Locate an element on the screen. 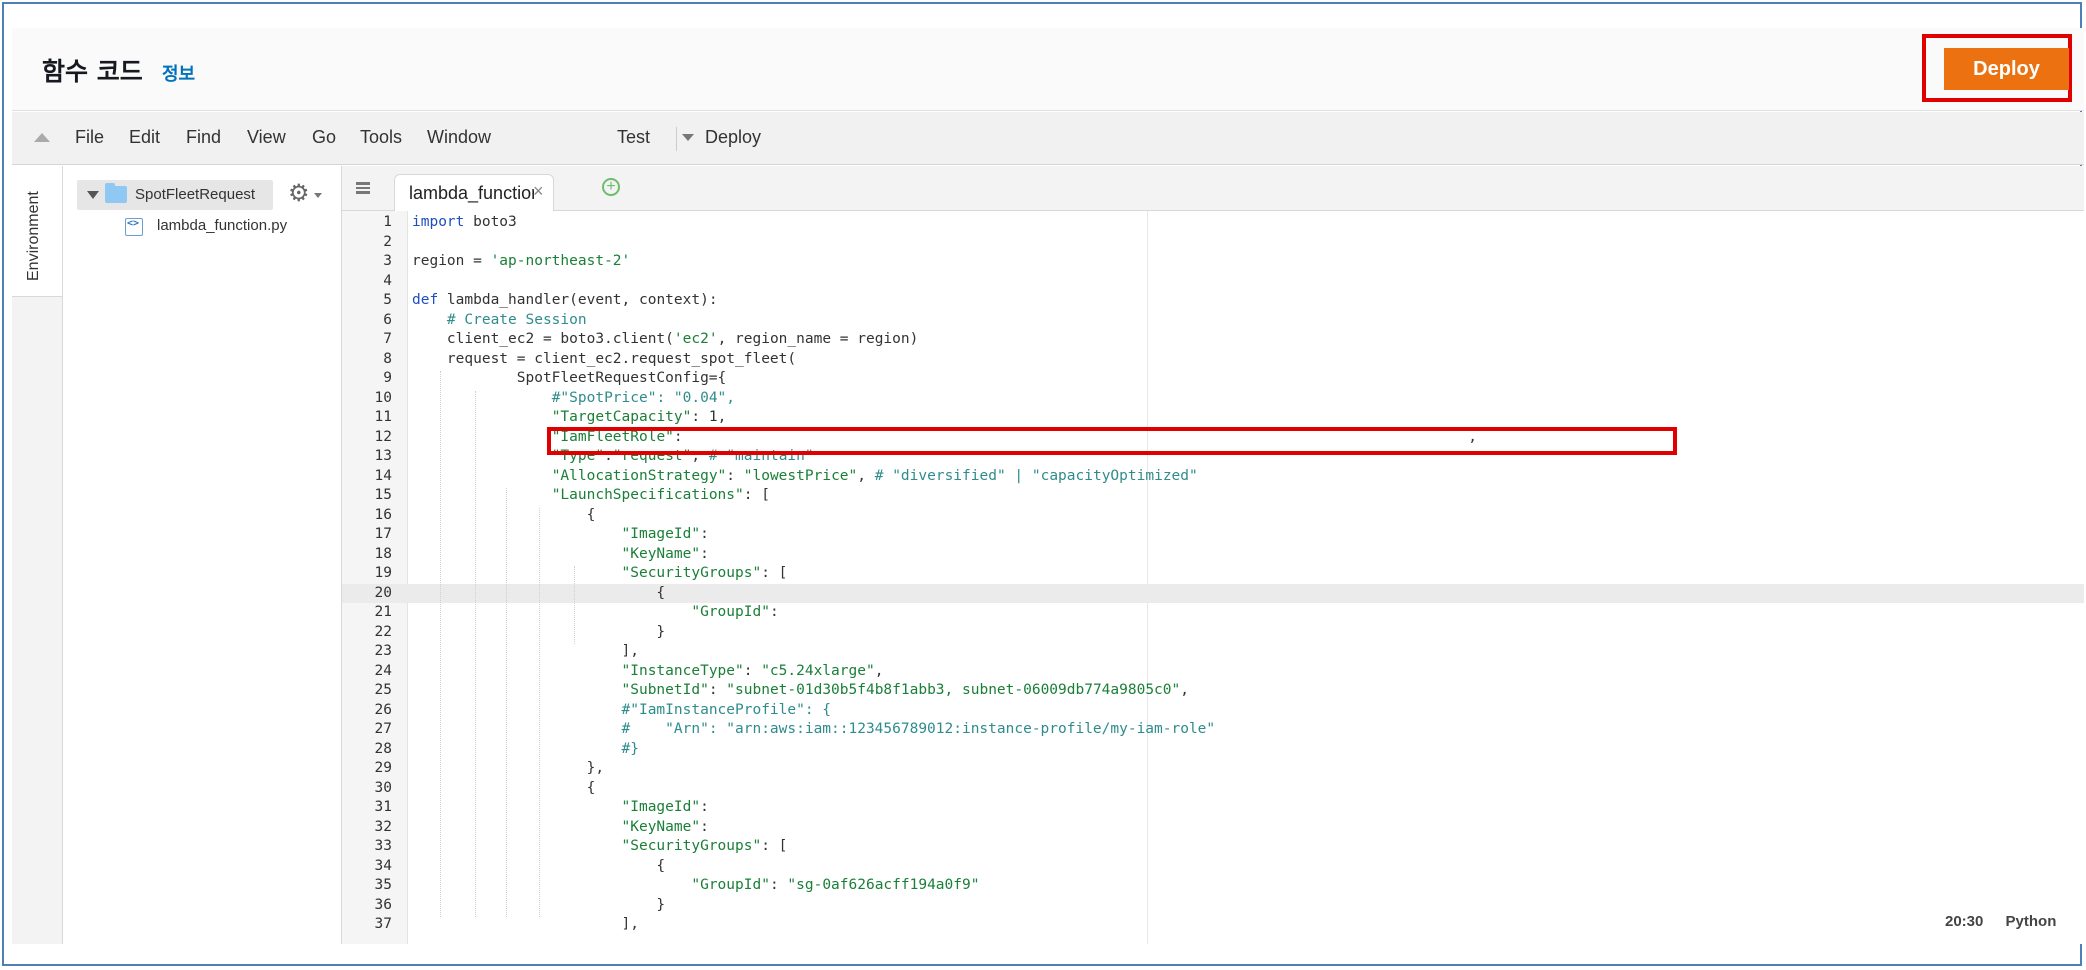  menu-separator is located at coordinates (676, 139).